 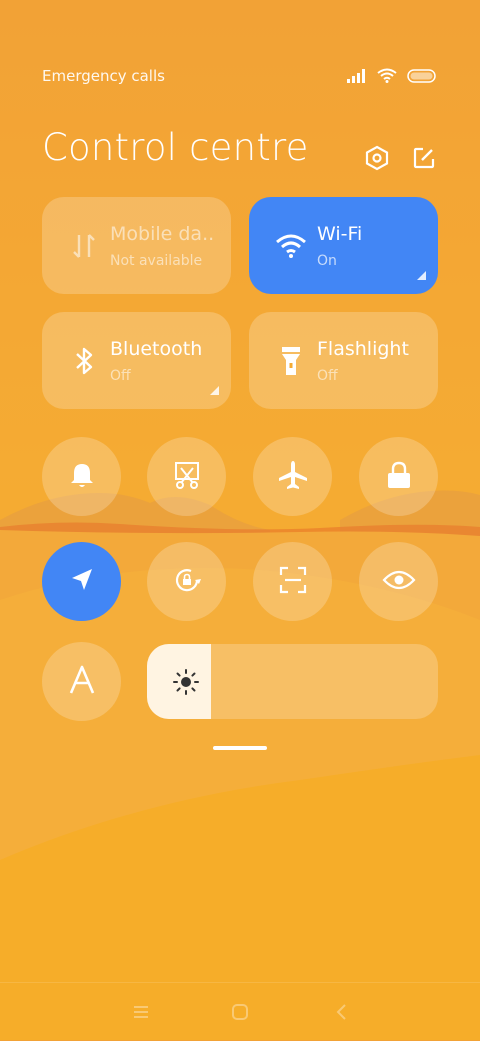 I want to click on tile-status: Not available, so click(x=156, y=261).